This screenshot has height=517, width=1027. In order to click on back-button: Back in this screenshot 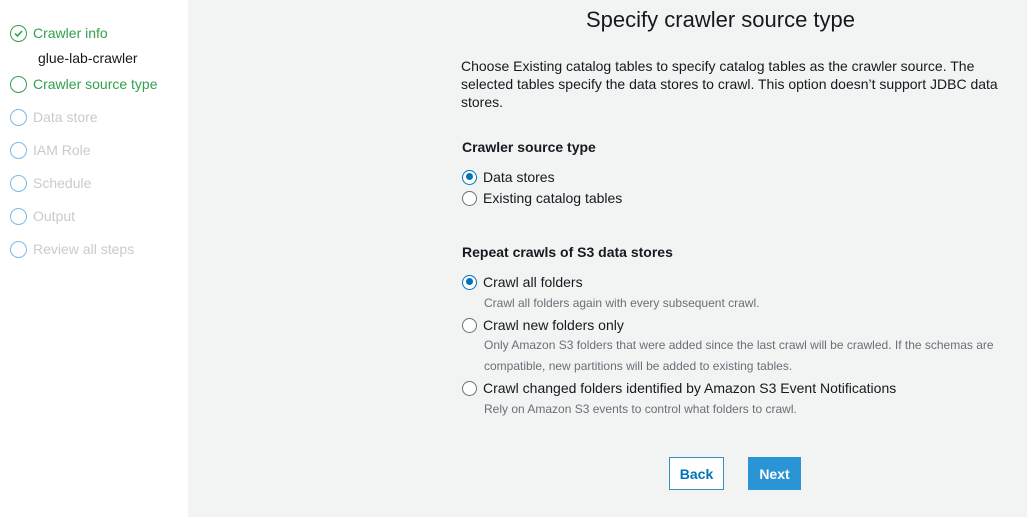, I will do `click(696, 473)`.